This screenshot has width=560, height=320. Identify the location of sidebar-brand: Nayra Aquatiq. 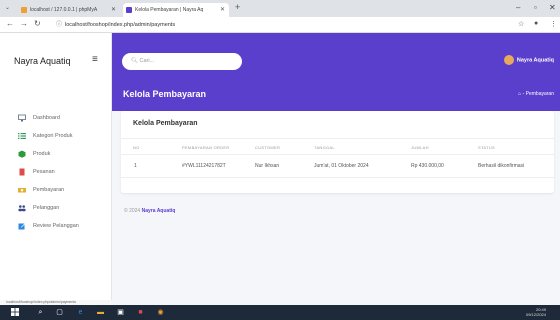
(42, 61).